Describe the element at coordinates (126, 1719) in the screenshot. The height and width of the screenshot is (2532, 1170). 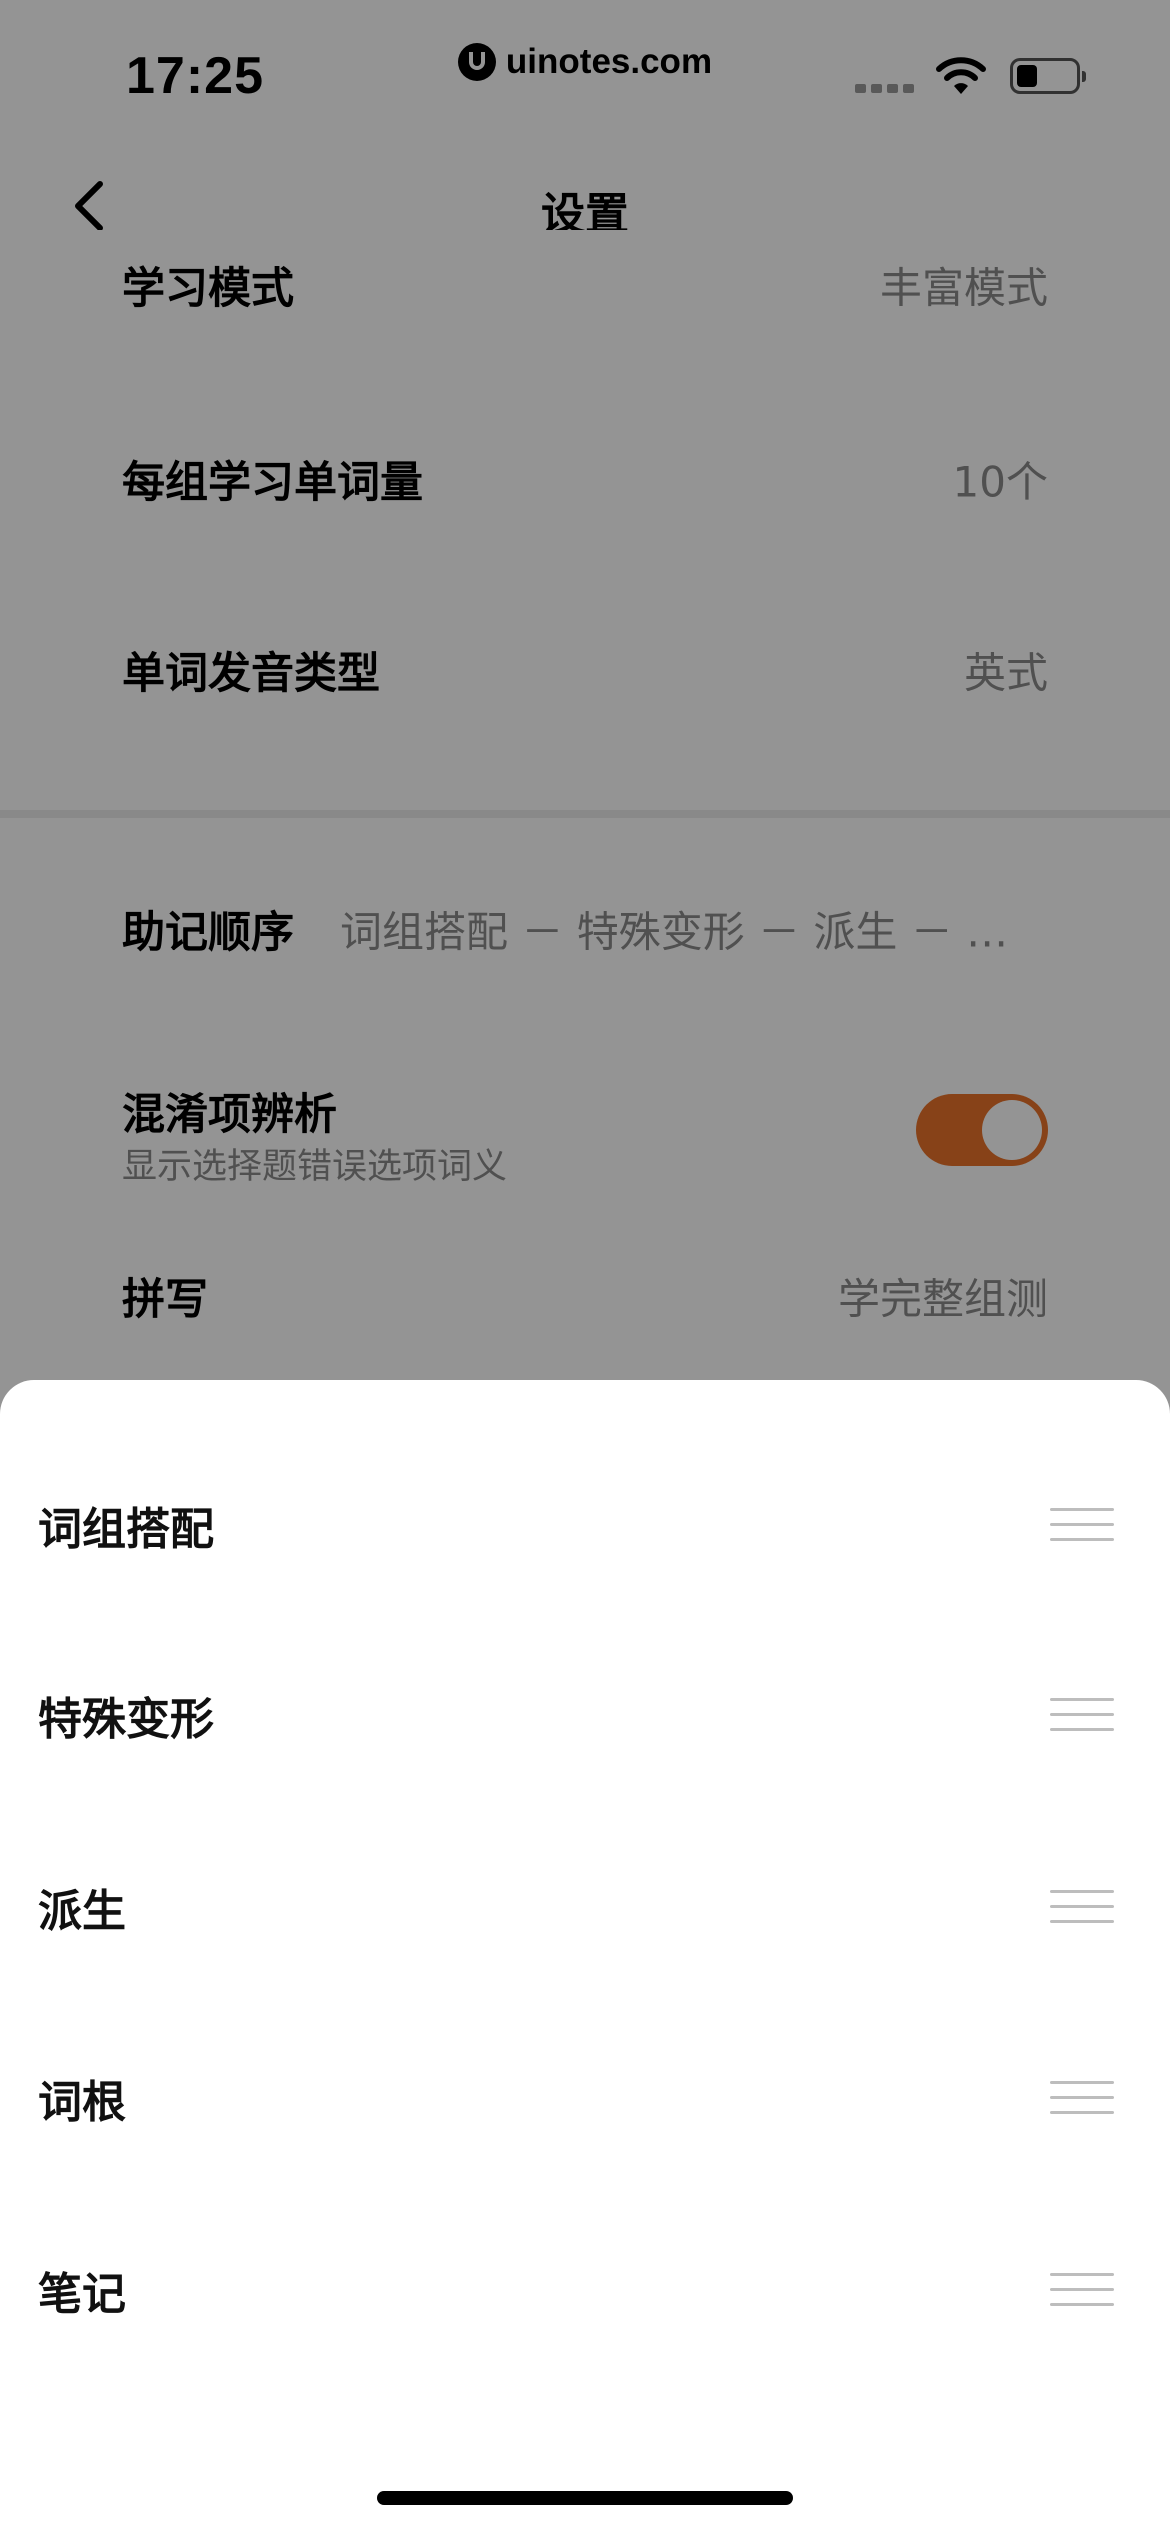
I see `sheet-item-label: 特殊变形` at that location.